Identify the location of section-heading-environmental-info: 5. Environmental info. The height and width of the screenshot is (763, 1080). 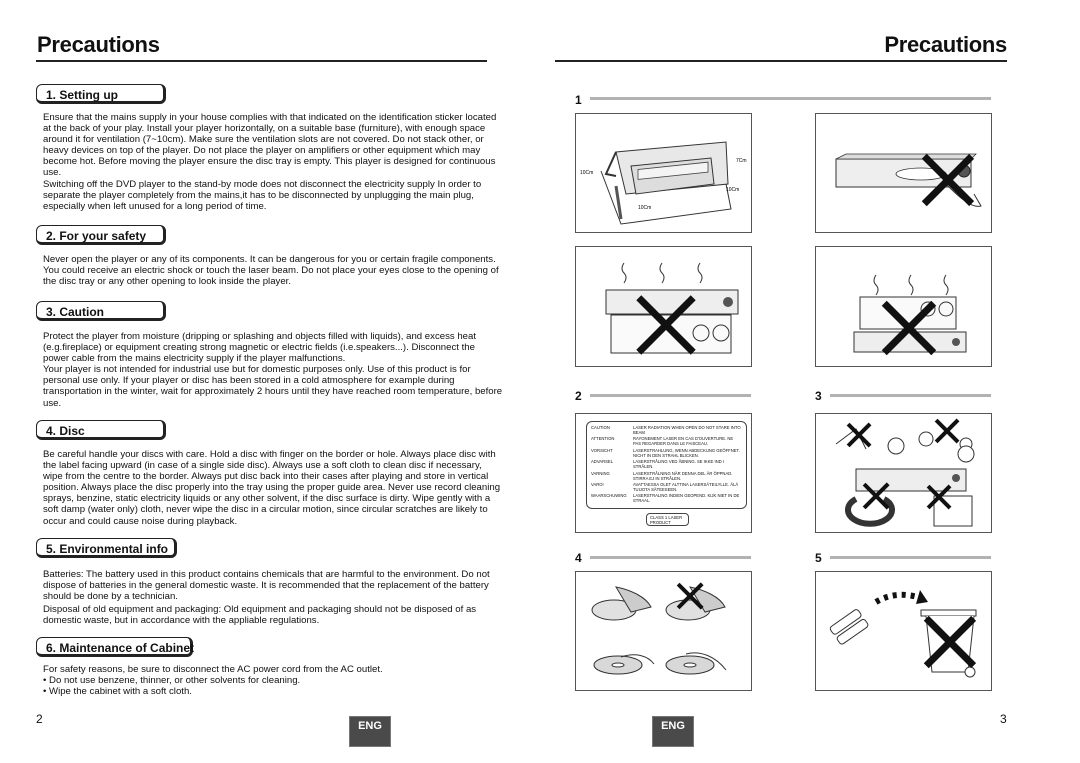
(106, 548).